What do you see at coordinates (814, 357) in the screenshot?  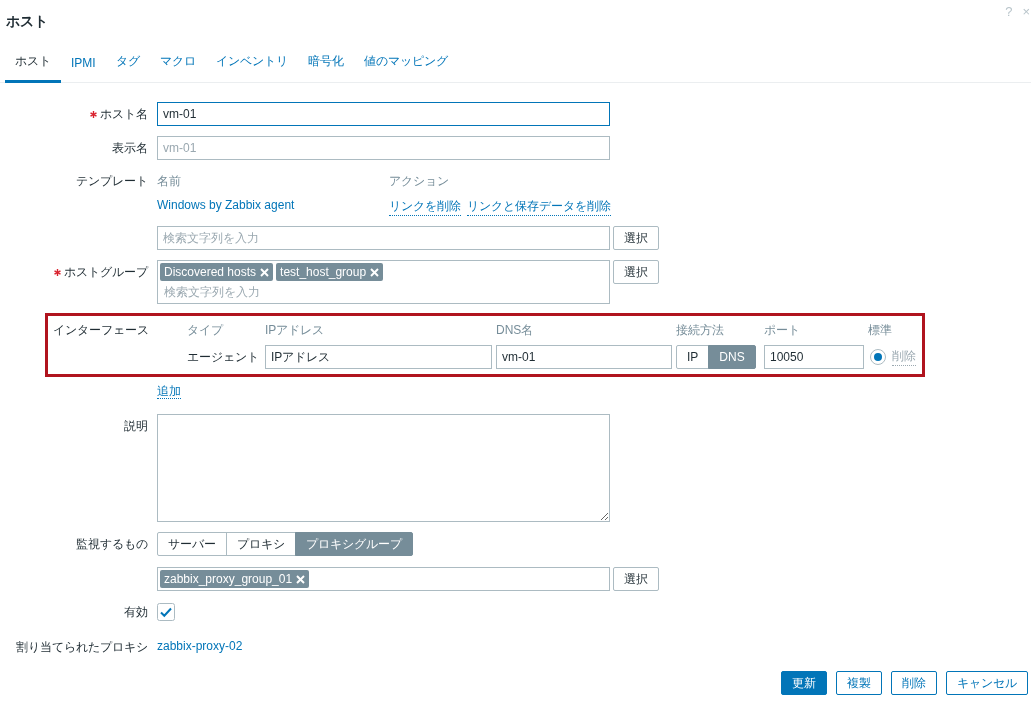 I see `port-field: 10050` at bounding box center [814, 357].